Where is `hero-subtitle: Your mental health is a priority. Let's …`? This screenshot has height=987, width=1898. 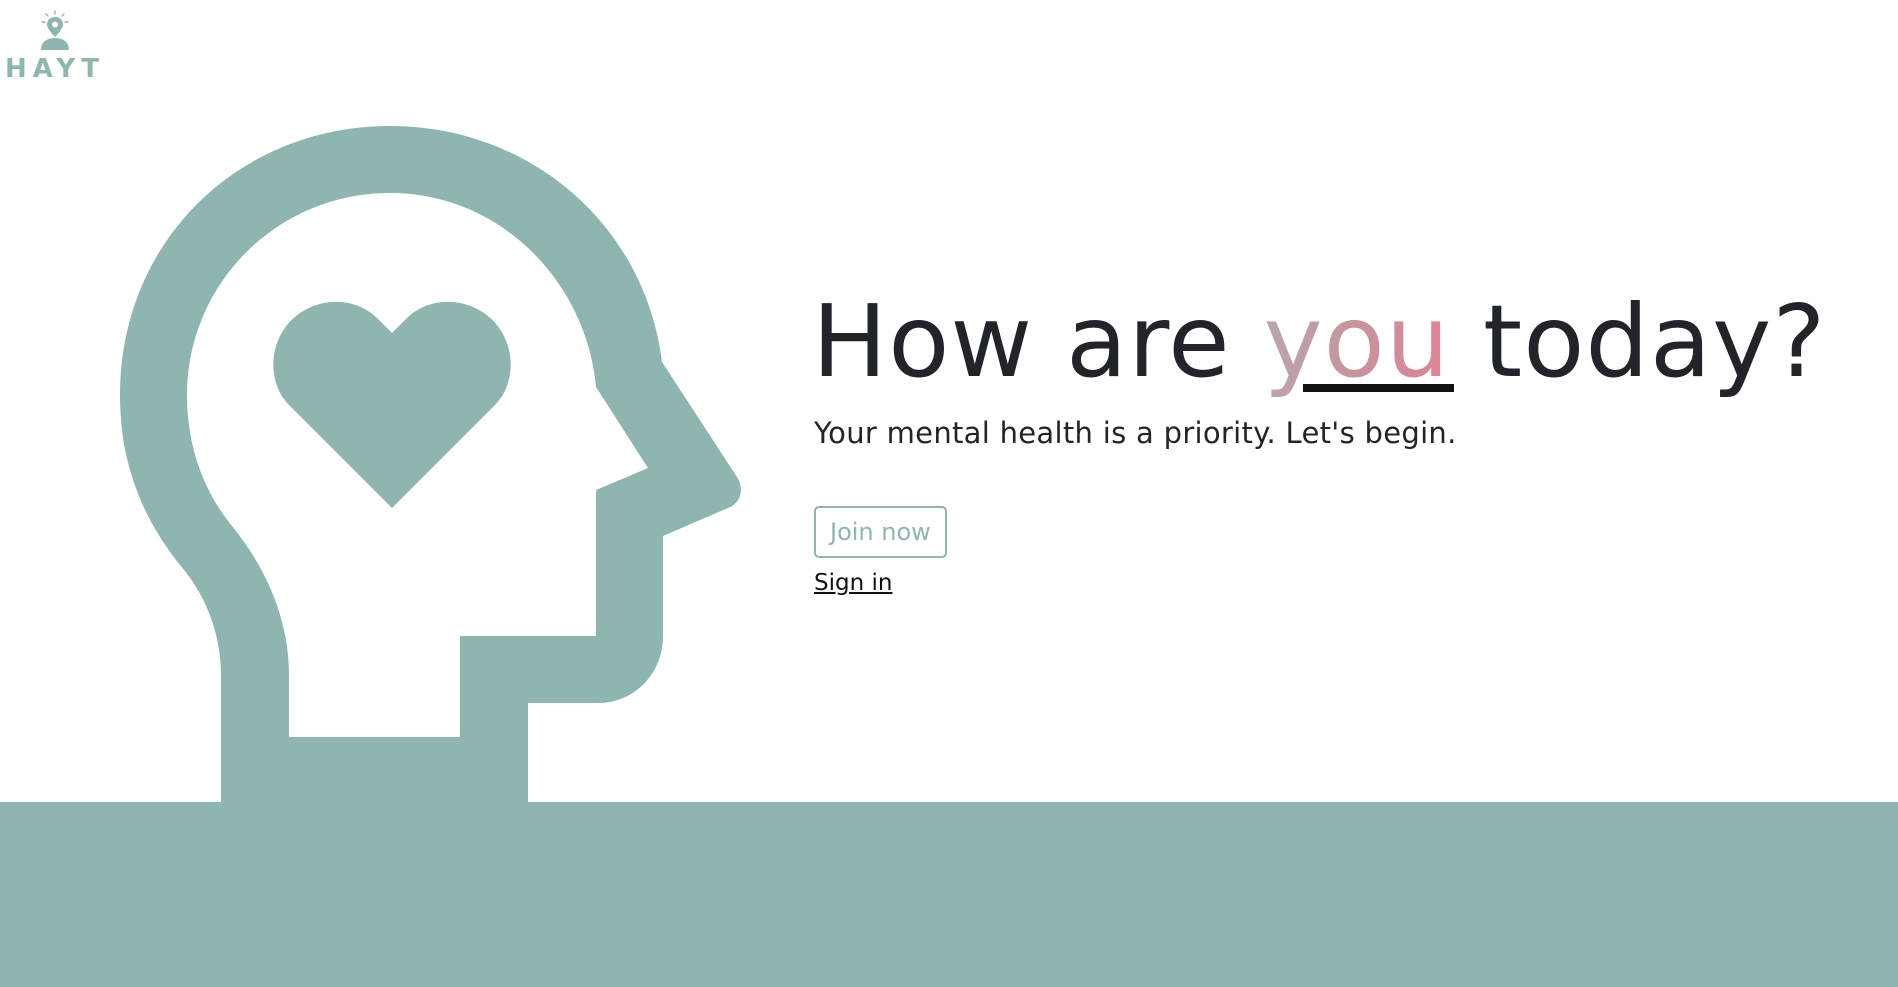 hero-subtitle: Your mental health is a priority. Let's … is located at coordinates (1135, 433).